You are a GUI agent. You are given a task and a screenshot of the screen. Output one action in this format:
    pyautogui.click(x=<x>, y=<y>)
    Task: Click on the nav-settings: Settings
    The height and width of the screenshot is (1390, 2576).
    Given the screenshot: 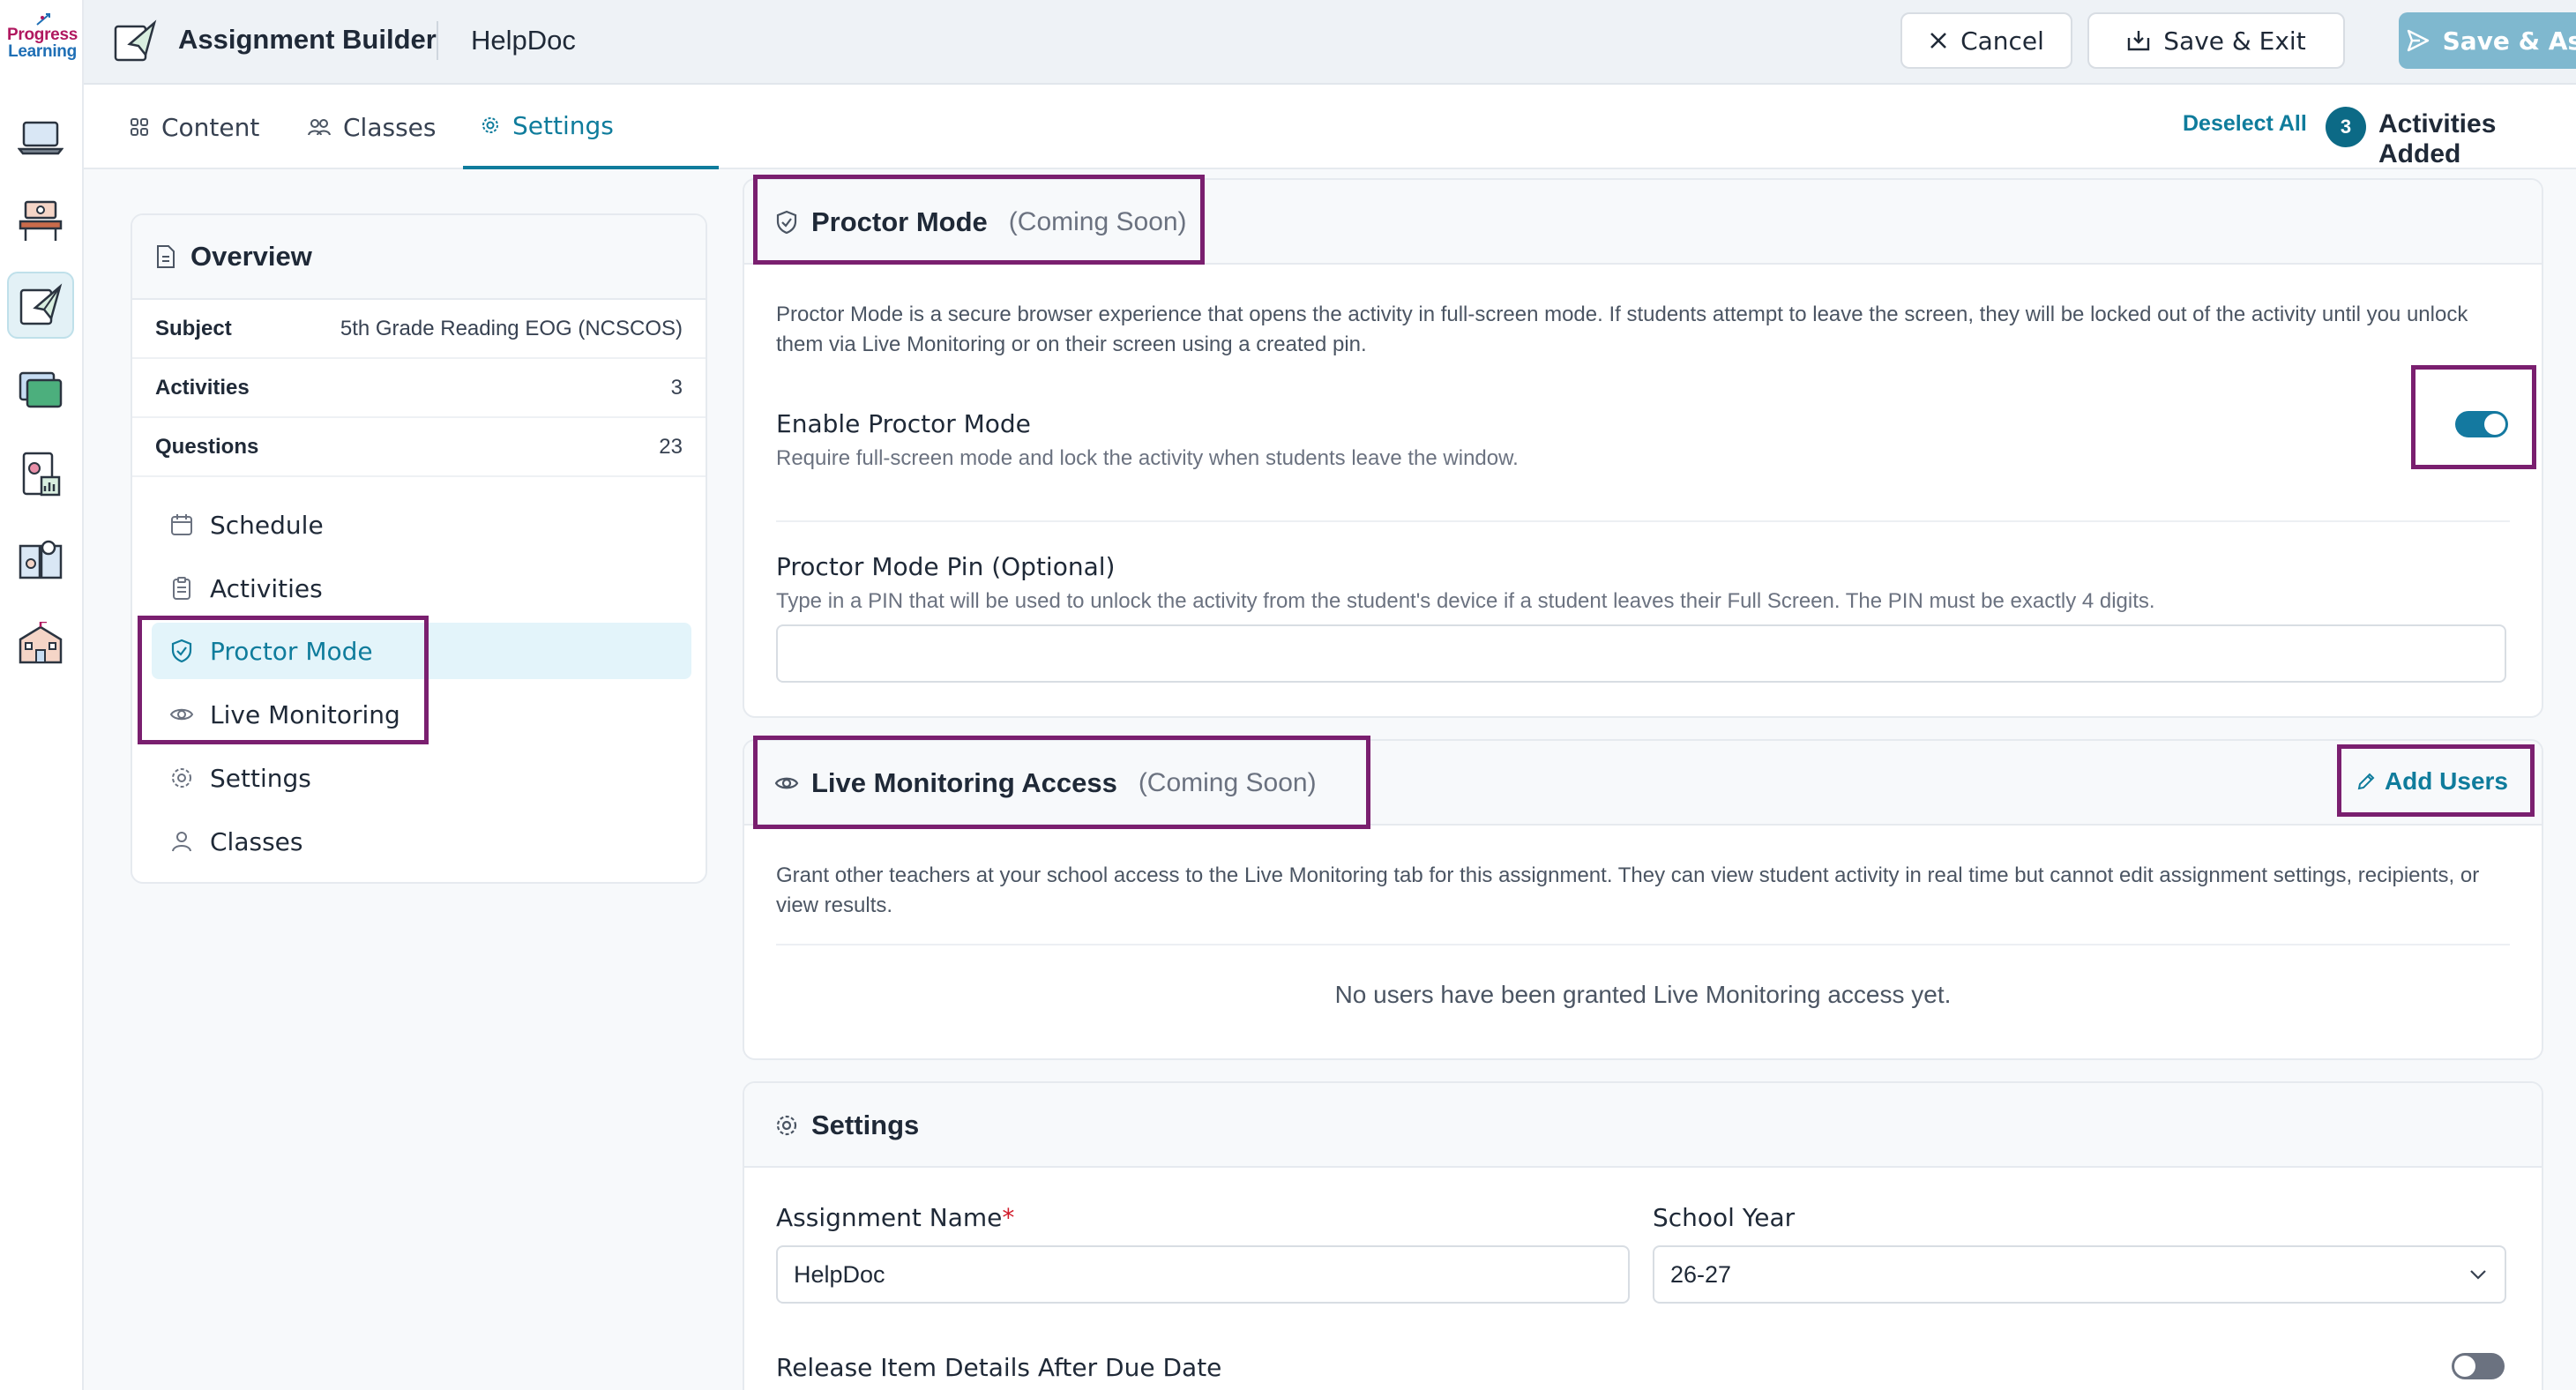 What is the action you would take?
    pyautogui.click(x=421, y=778)
    